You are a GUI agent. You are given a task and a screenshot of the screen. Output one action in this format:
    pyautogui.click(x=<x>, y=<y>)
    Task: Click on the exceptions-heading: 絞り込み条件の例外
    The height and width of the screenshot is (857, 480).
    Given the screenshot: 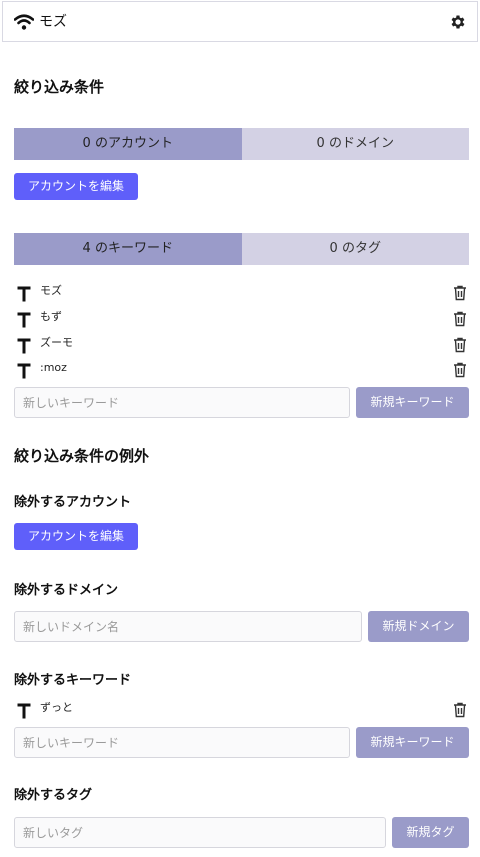 What is the action you would take?
    pyautogui.click(x=82, y=456)
    